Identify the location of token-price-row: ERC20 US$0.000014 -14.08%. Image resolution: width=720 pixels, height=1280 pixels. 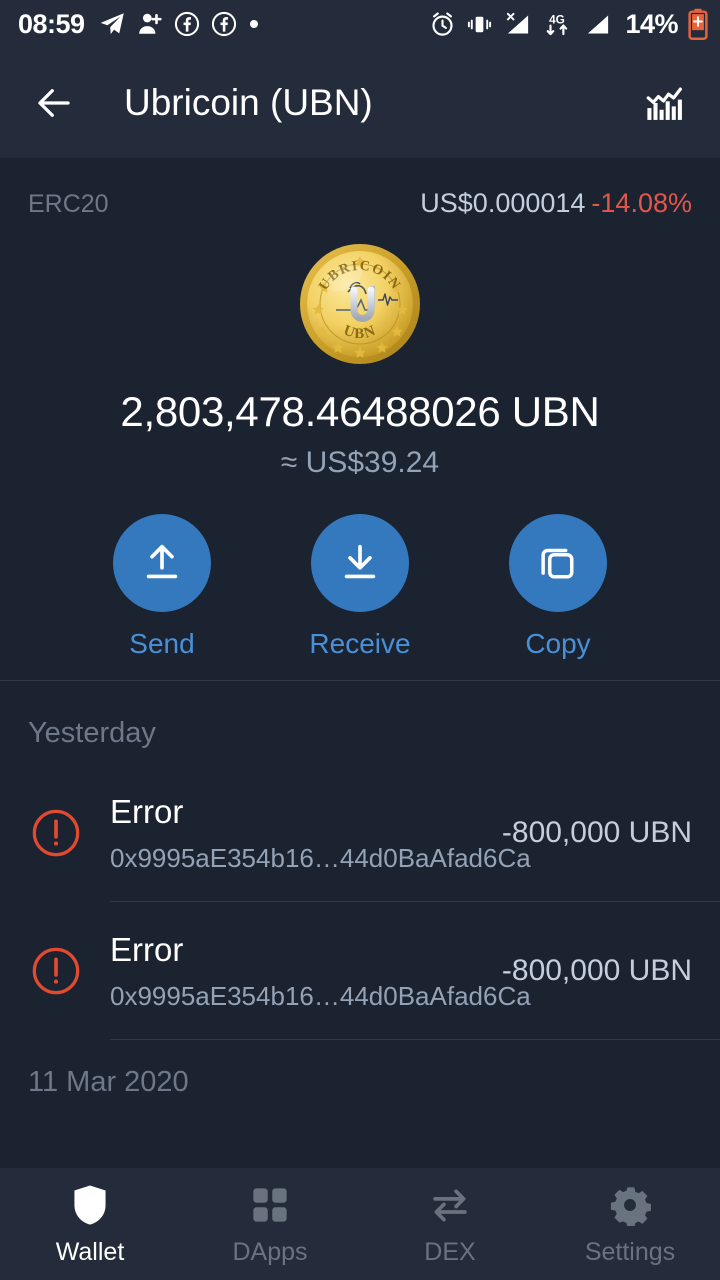
(360, 208).